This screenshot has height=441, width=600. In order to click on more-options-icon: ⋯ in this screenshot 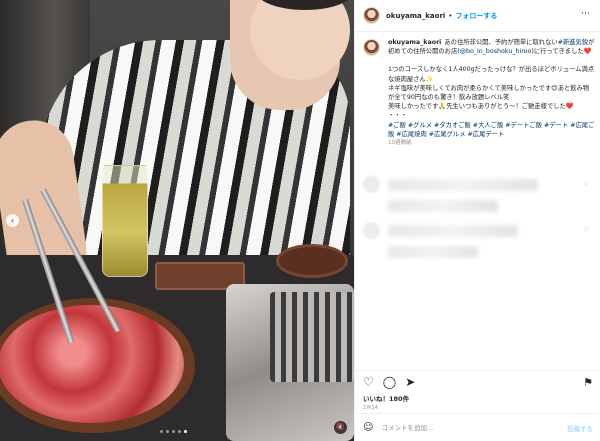, I will do `click(586, 14)`.